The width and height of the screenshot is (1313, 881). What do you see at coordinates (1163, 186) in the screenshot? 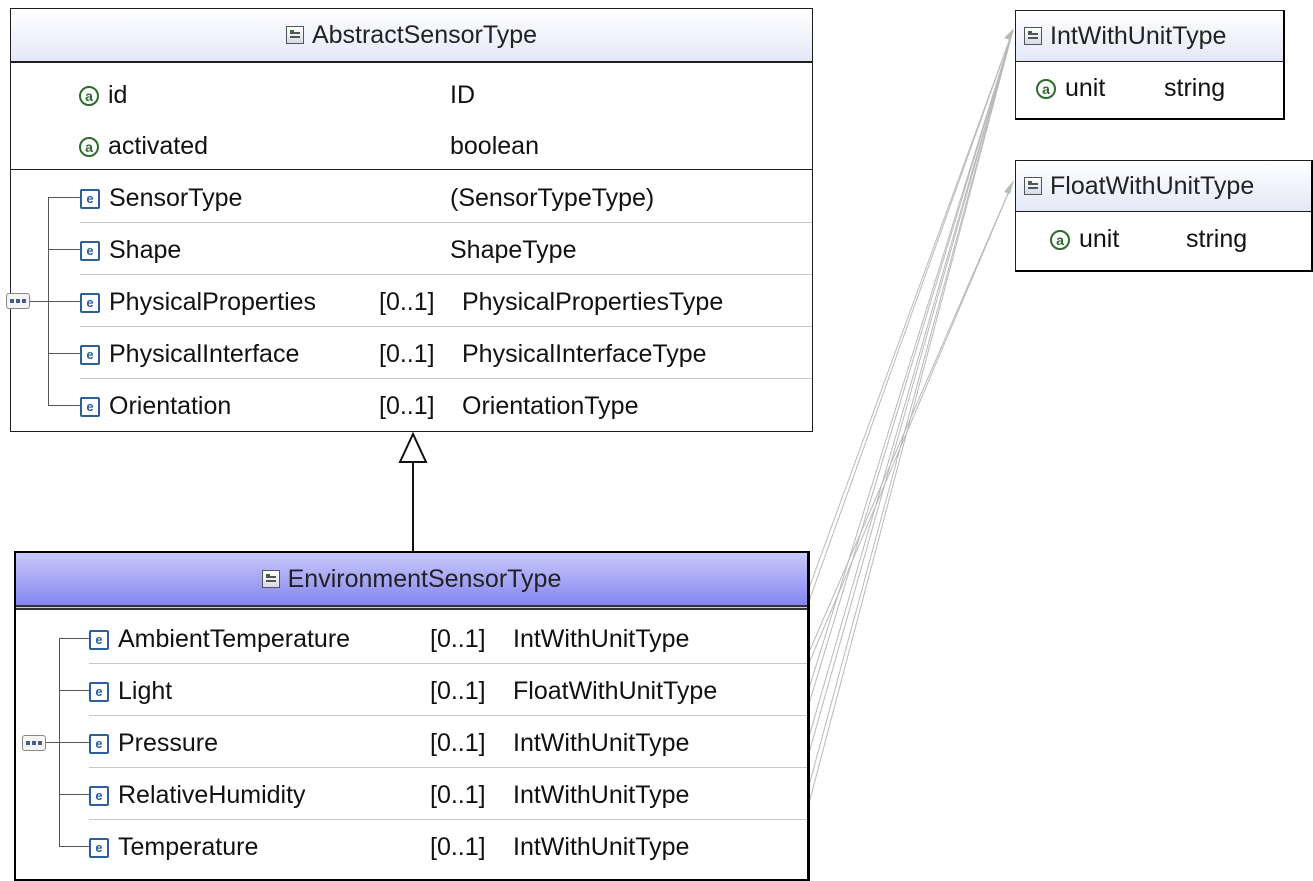
I see `float-with-unit-type-header: FloatWithUnitType` at bounding box center [1163, 186].